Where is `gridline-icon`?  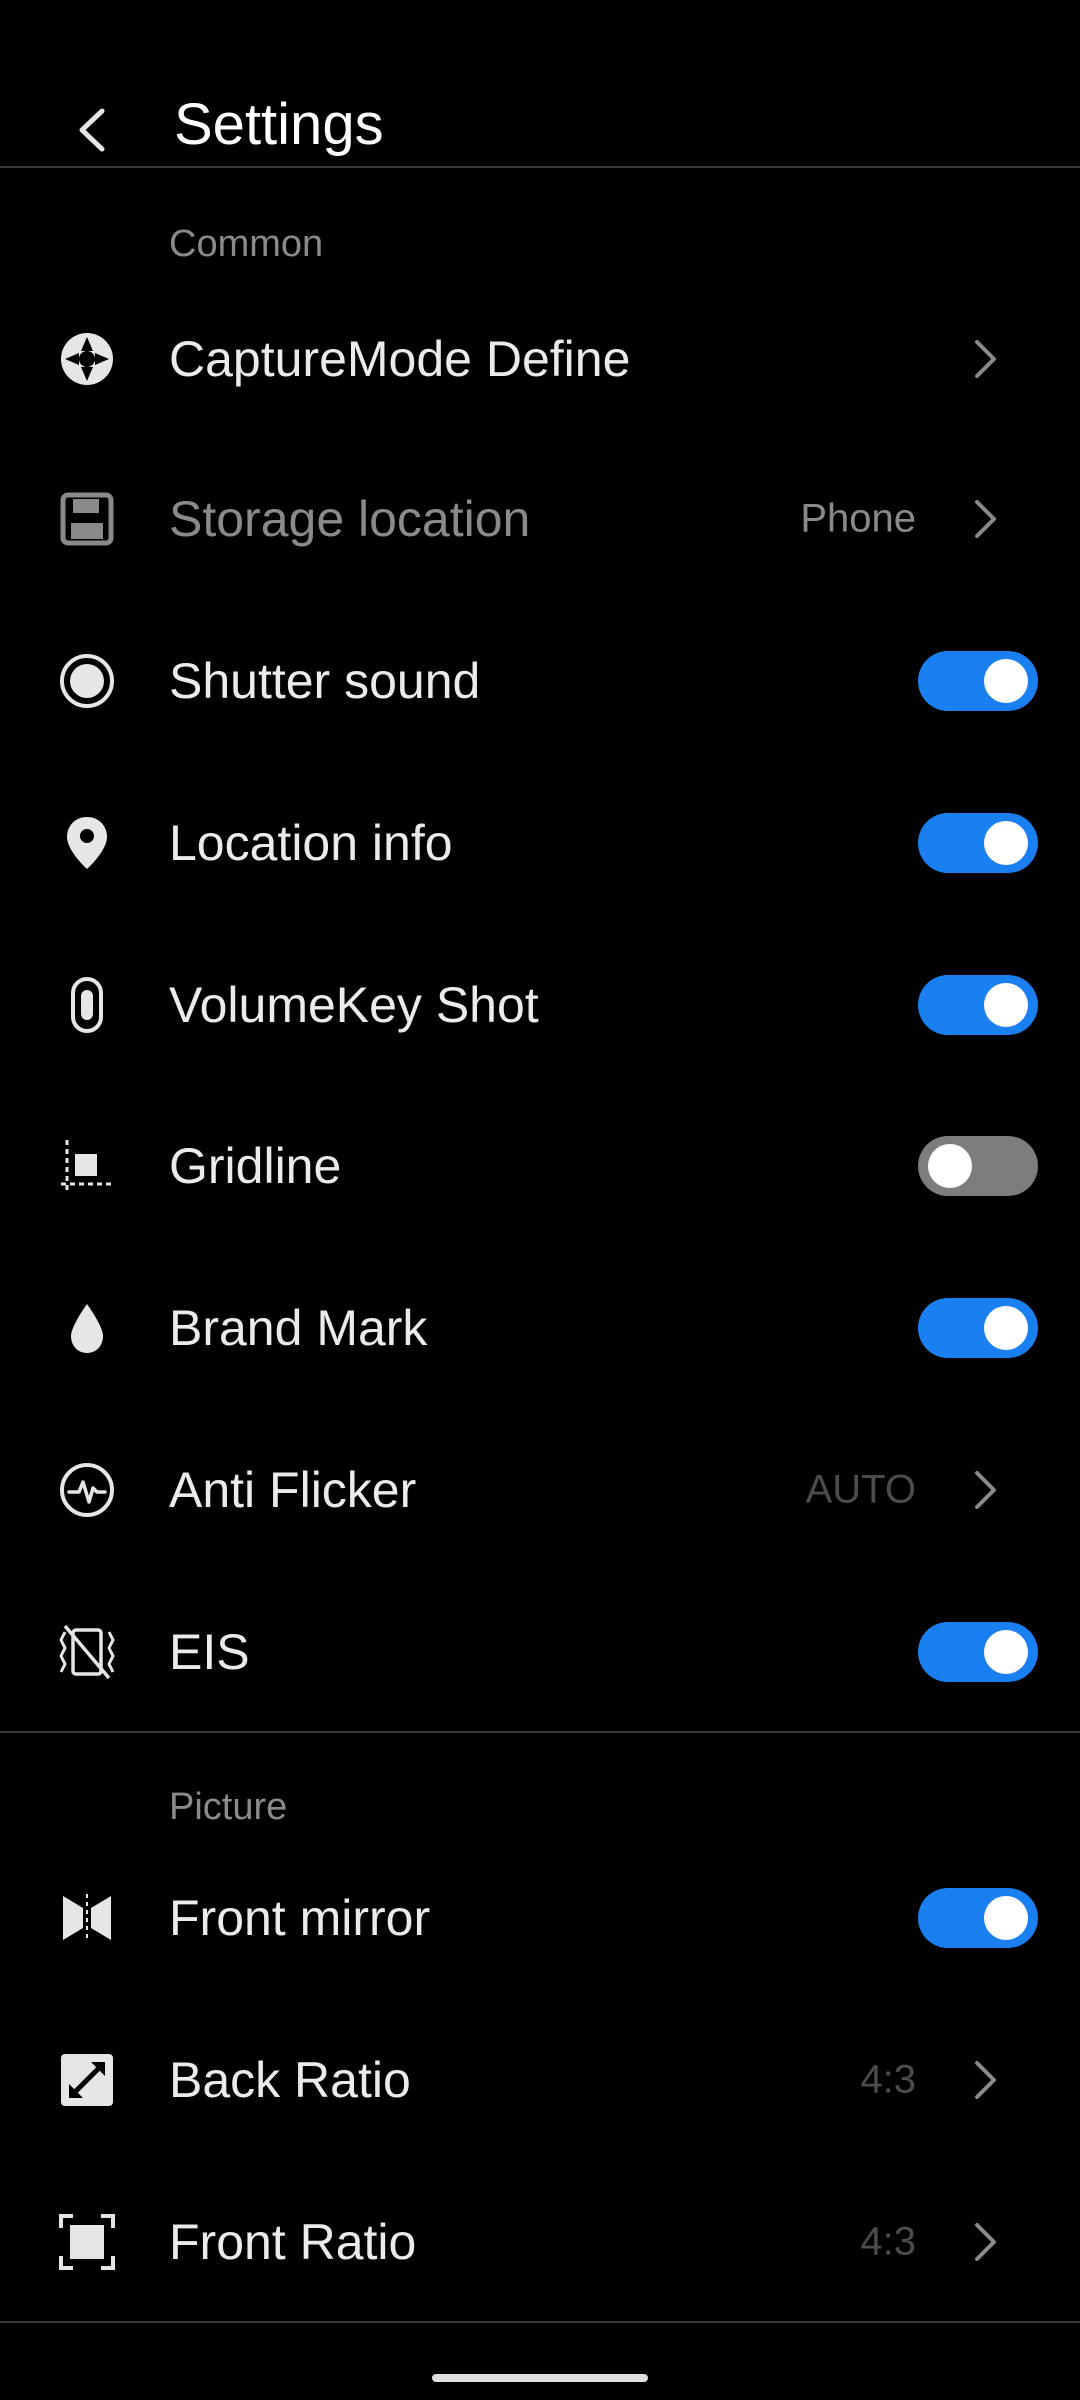
gridline-icon is located at coordinates (87, 1166).